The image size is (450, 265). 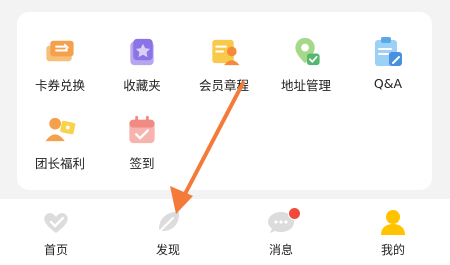 I want to click on service-label: 团长福利, so click(x=59, y=163).